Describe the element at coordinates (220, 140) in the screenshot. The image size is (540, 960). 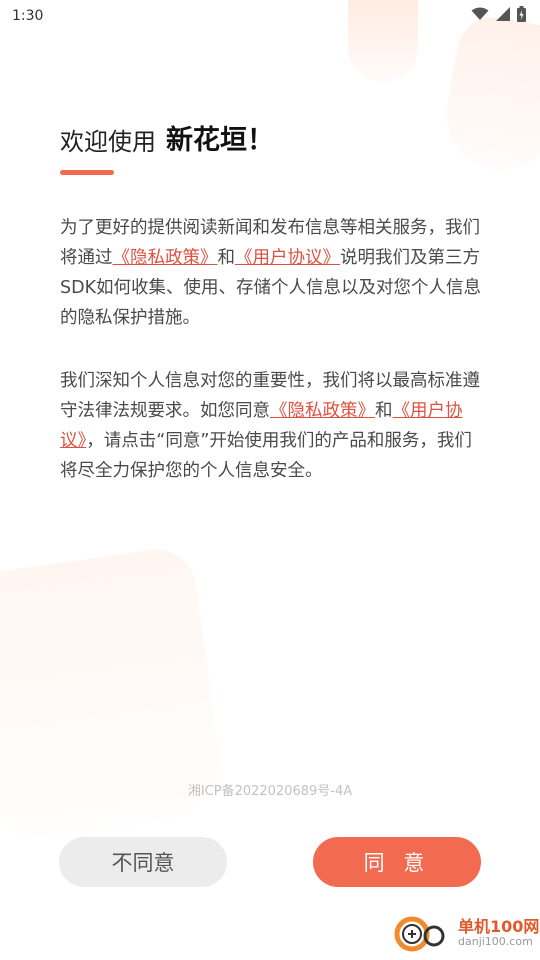
I see `title-brand: 新花垣！` at that location.